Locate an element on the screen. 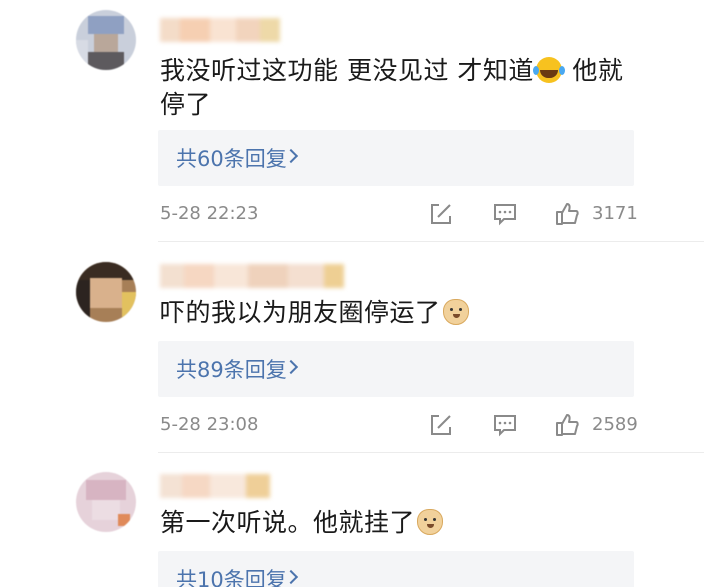 Image resolution: width=704 pixels, height=587 pixels. replies-count-label: 共60条回复 is located at coordinates (231, 159).